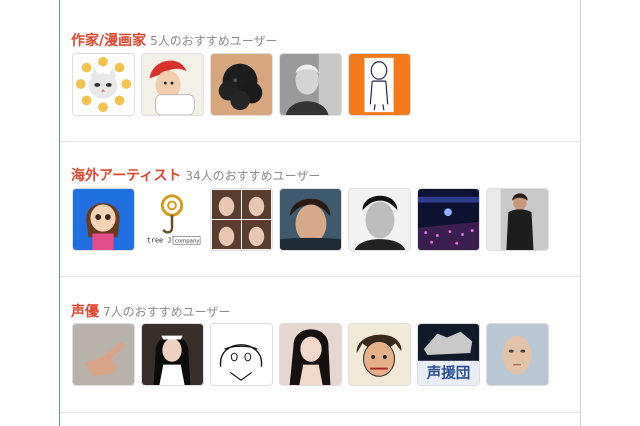  What do you see at coordinates (172, 219) in the screenshot?
I see `tree-j-company-logo-avatar: tree J company` at bounding box center [172, 219].